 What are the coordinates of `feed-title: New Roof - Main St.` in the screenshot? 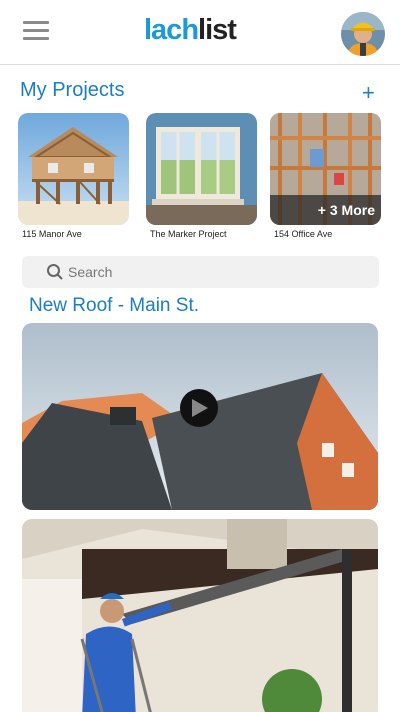 It's located at (114, 305).